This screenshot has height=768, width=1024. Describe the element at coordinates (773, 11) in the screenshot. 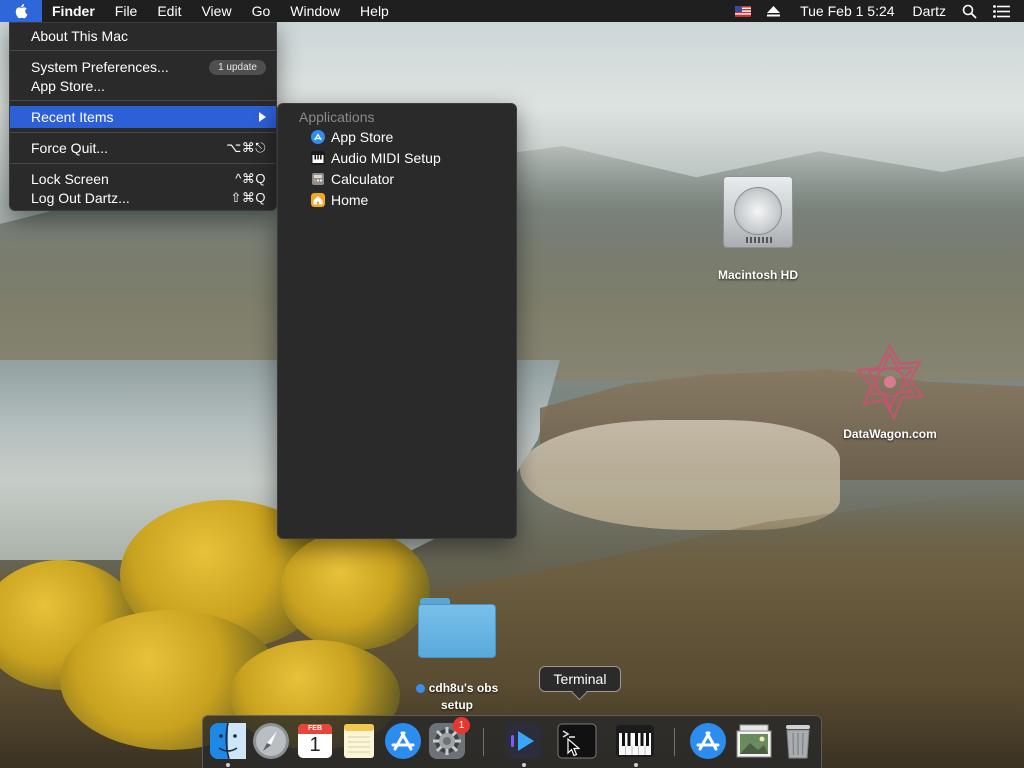

I see `eject-icon` at that location.